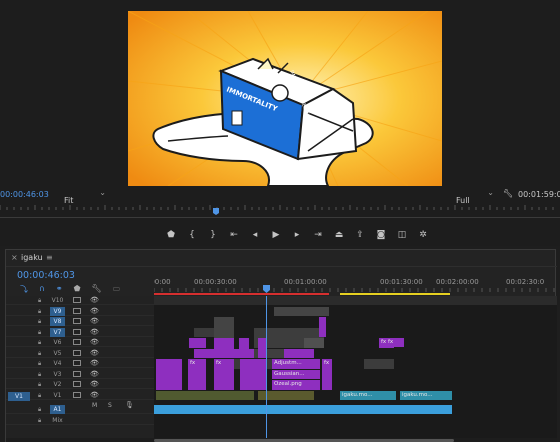  What do you see at coordinates (110, 405) in the screenshot?
I see `solo-button: S` at bounding box center [110, 405].